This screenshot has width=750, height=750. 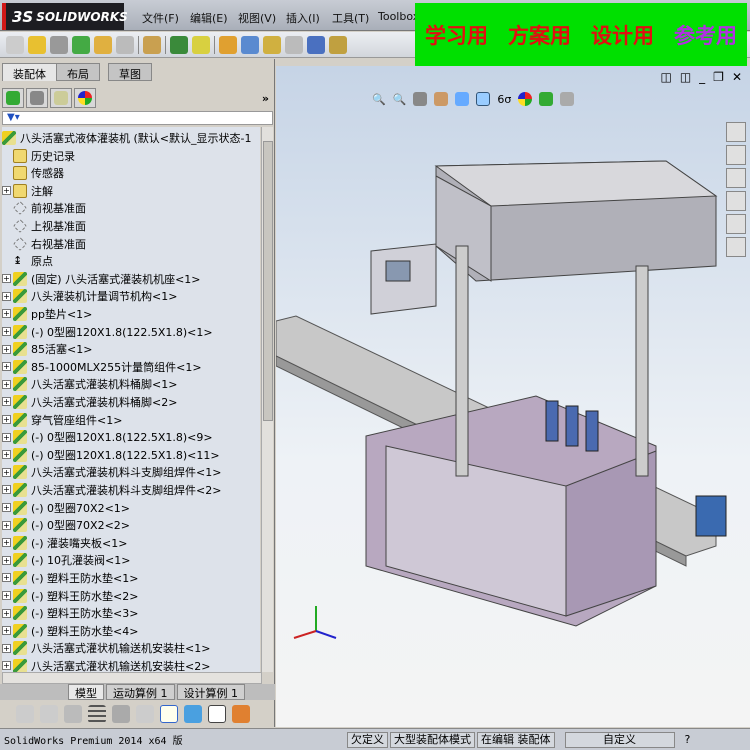 I want to click on tree-item: + (-) 10孔灌装阀<1>, so click(x=66, y=560).